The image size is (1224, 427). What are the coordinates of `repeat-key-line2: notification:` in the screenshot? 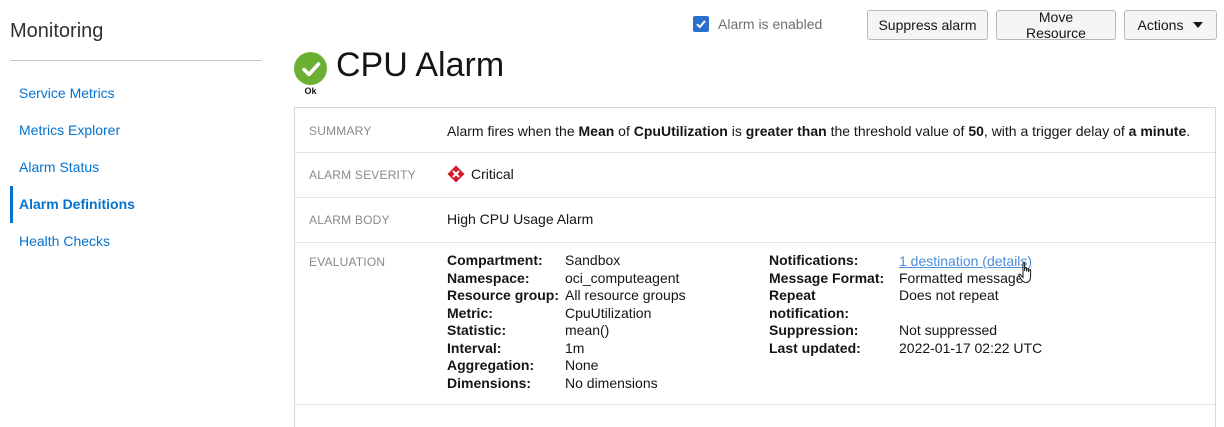 It's located at (809, 312).